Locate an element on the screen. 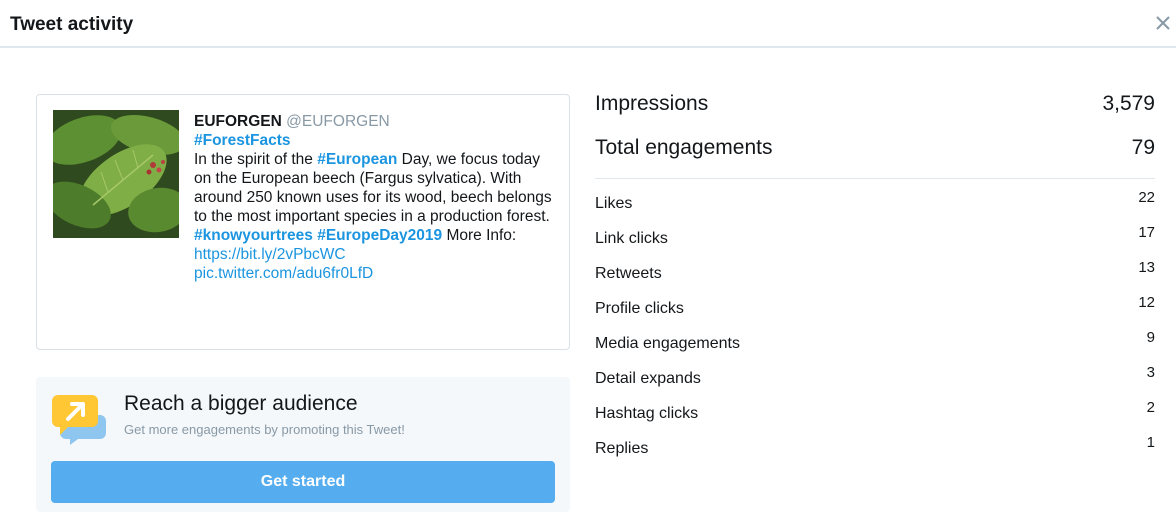  metric-label: Retweets is located at coordinates (628, 273).